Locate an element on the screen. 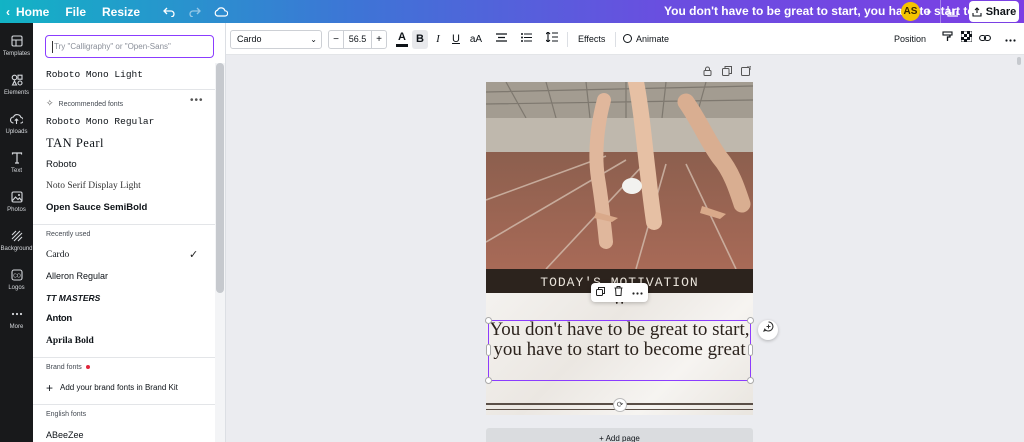 This screenshot has width=1024, height=442. resize-button: Resize is located at coordinates (121, 11).